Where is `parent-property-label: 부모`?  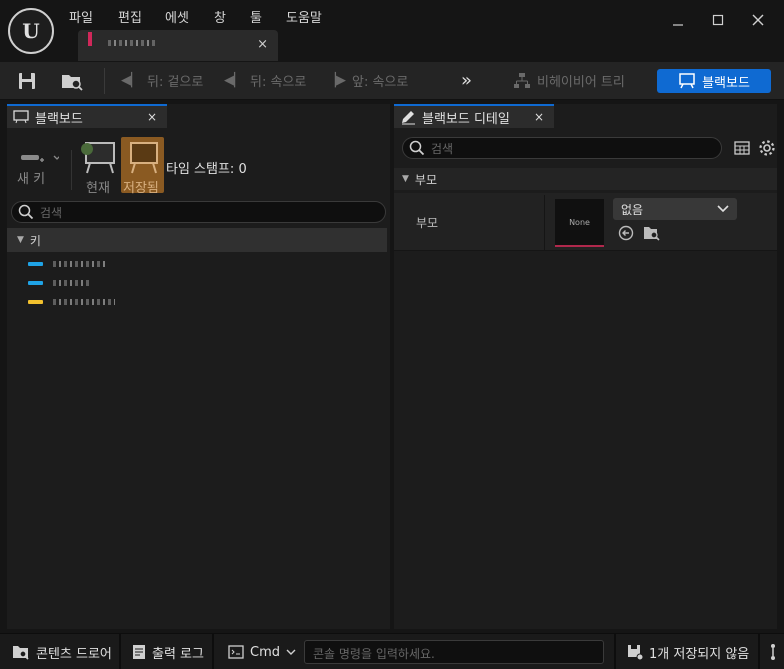
parent-property-label: 부모 is located at coordinates (427, 223).